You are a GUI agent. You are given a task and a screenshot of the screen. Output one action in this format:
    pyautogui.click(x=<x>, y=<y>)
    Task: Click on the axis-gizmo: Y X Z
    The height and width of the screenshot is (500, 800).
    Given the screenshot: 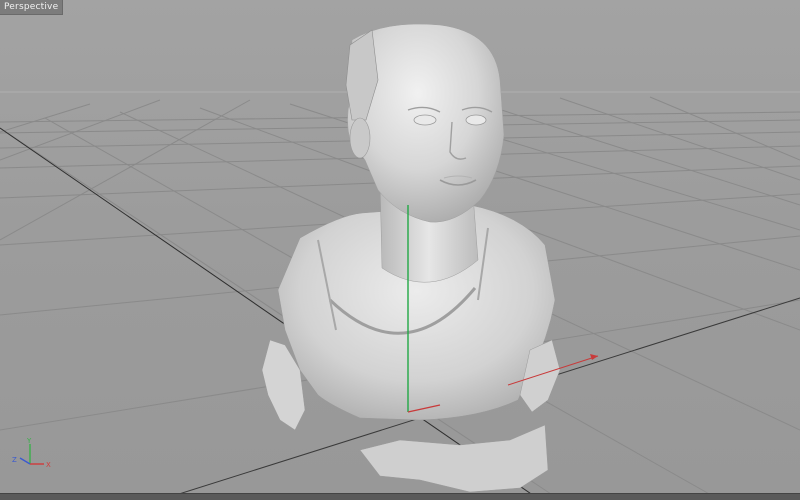 What is the action you would take?
    pyautogui.click(x=31, y=453)
    